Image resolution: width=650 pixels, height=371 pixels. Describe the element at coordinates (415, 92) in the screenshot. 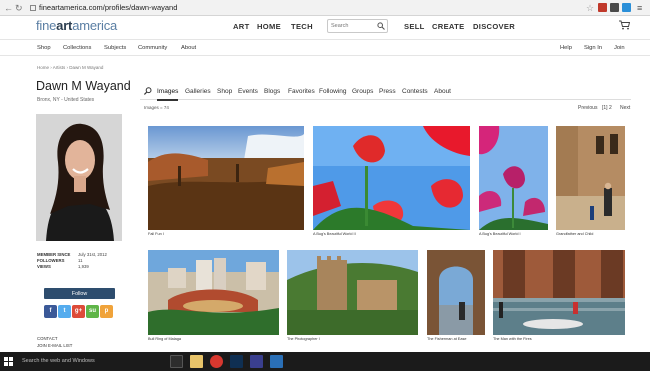

I see `tab-contests: Contests` at that location.